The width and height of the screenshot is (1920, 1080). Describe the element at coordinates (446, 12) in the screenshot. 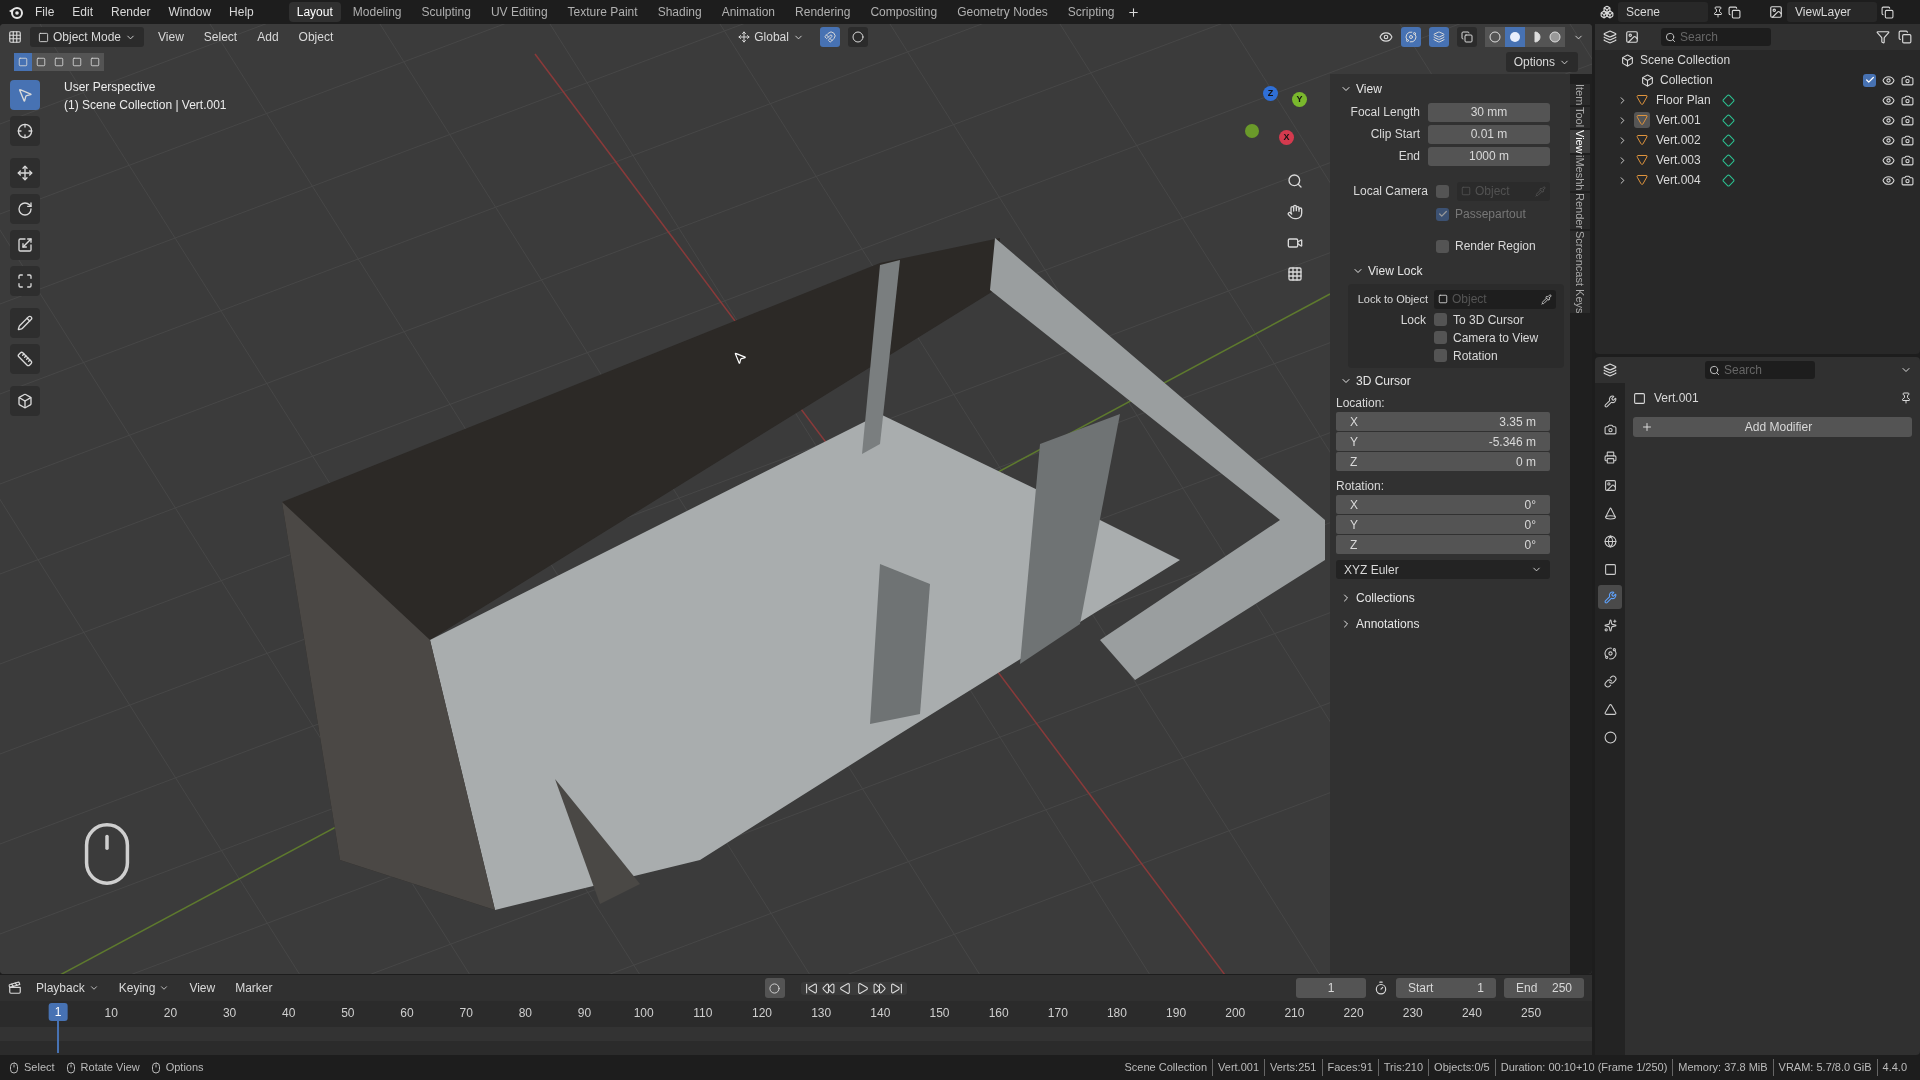

I see `workspace-tab: Sculpting` at that location.